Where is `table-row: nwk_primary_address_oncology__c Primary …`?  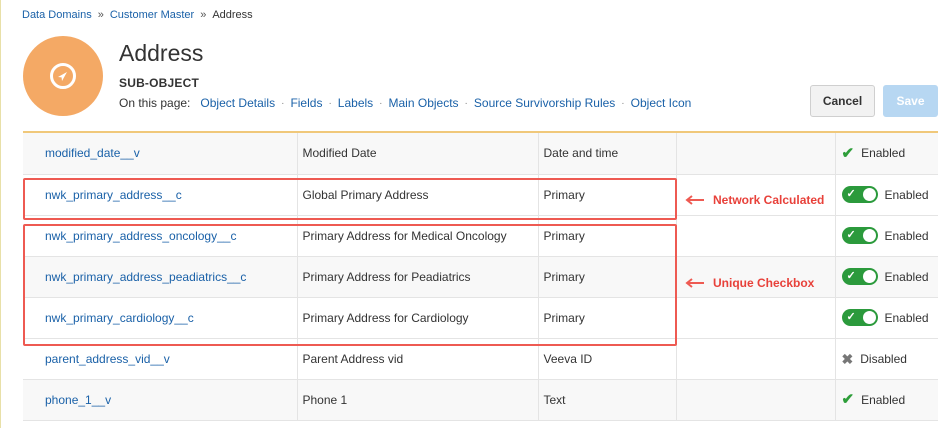
table-row: nwk_primary_address_oncology__c Primary … is located at coordinates (481, 236).